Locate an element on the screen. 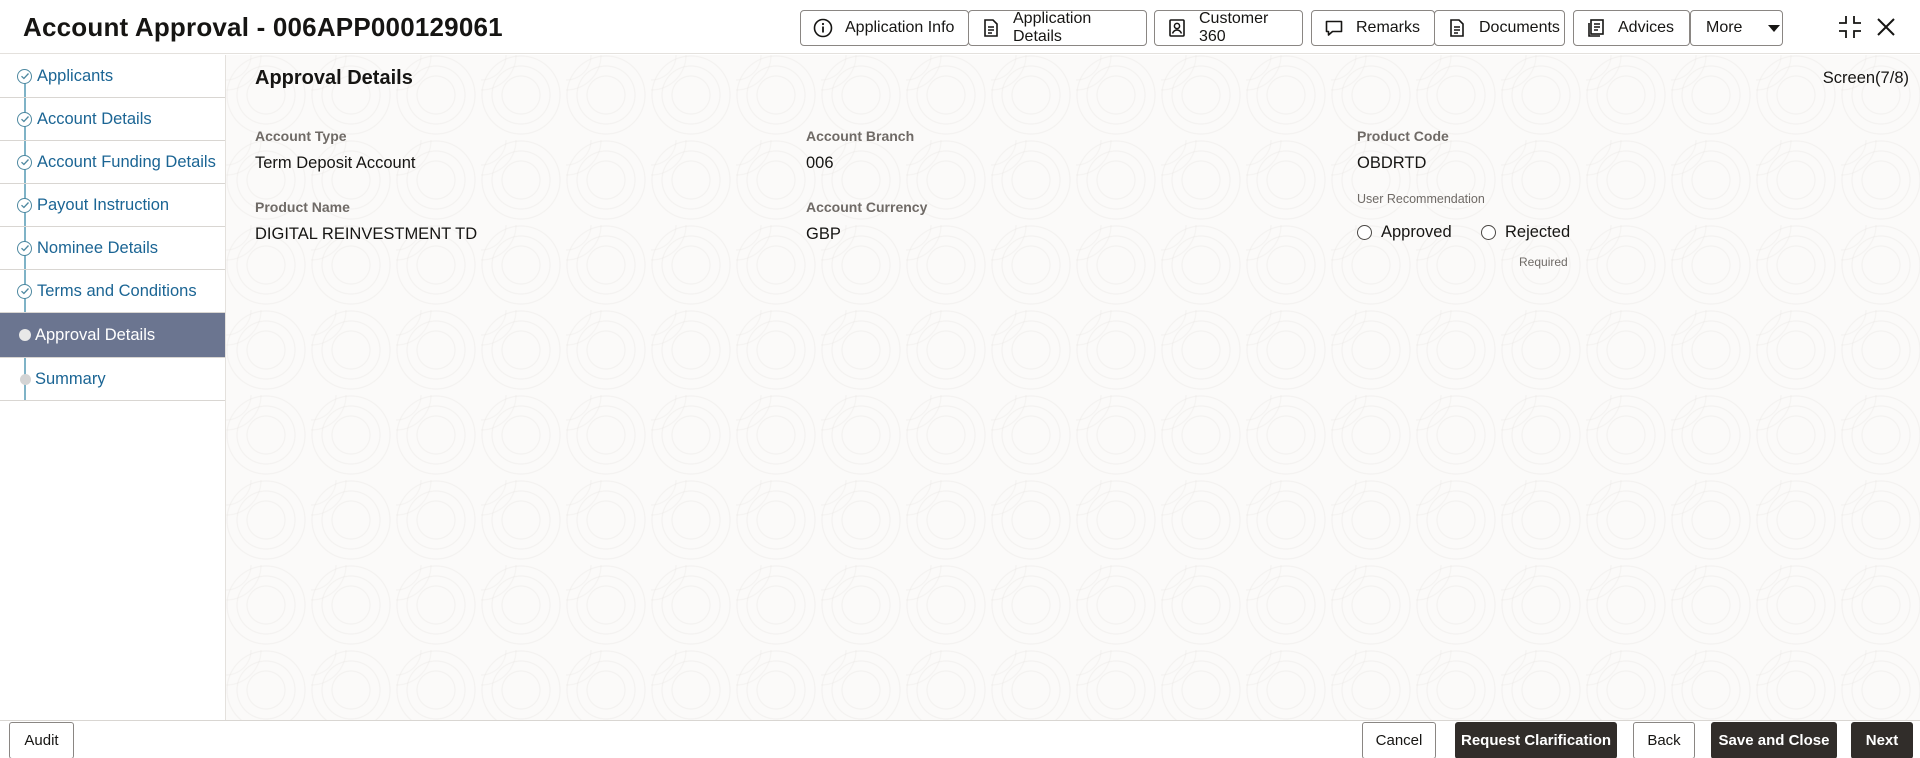 The width and height of the screenshot is (1920, 758). info-icon is located at coordinates (823, 28).